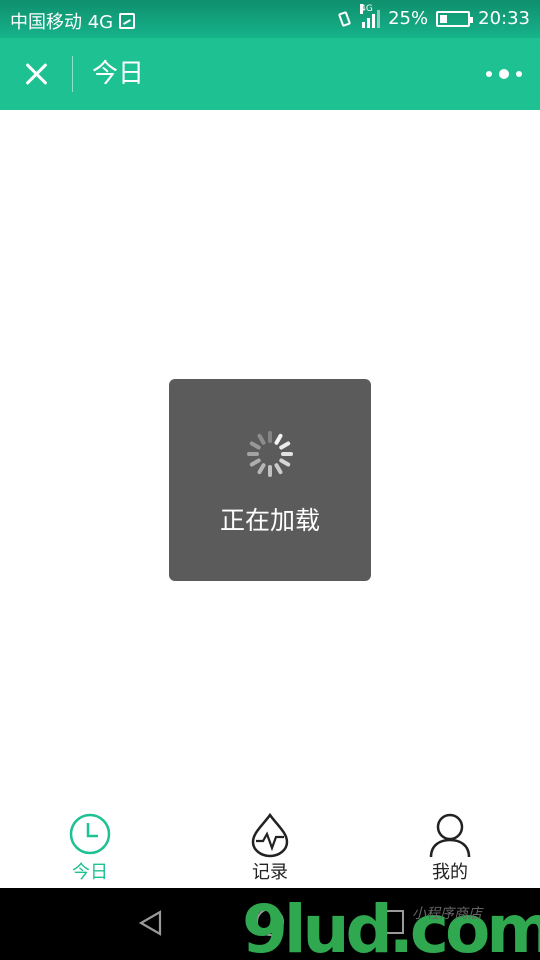 Image resolution: width=540 pixels, height=960 pixels. What do you see at coordinates (370, 15) in the screenshot?
I see `signal-icon: 4G` at bounding box center [370, 15].